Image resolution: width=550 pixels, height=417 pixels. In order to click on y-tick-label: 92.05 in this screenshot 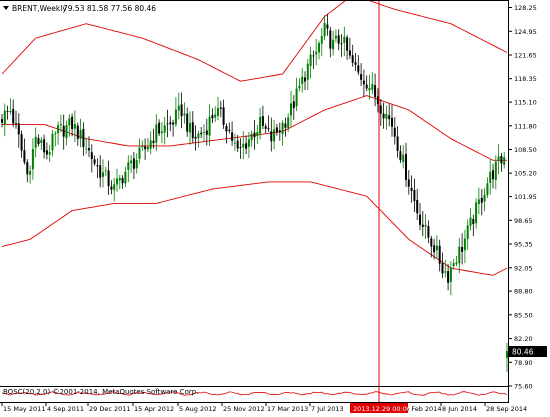, I will do `click(523, 268)`.